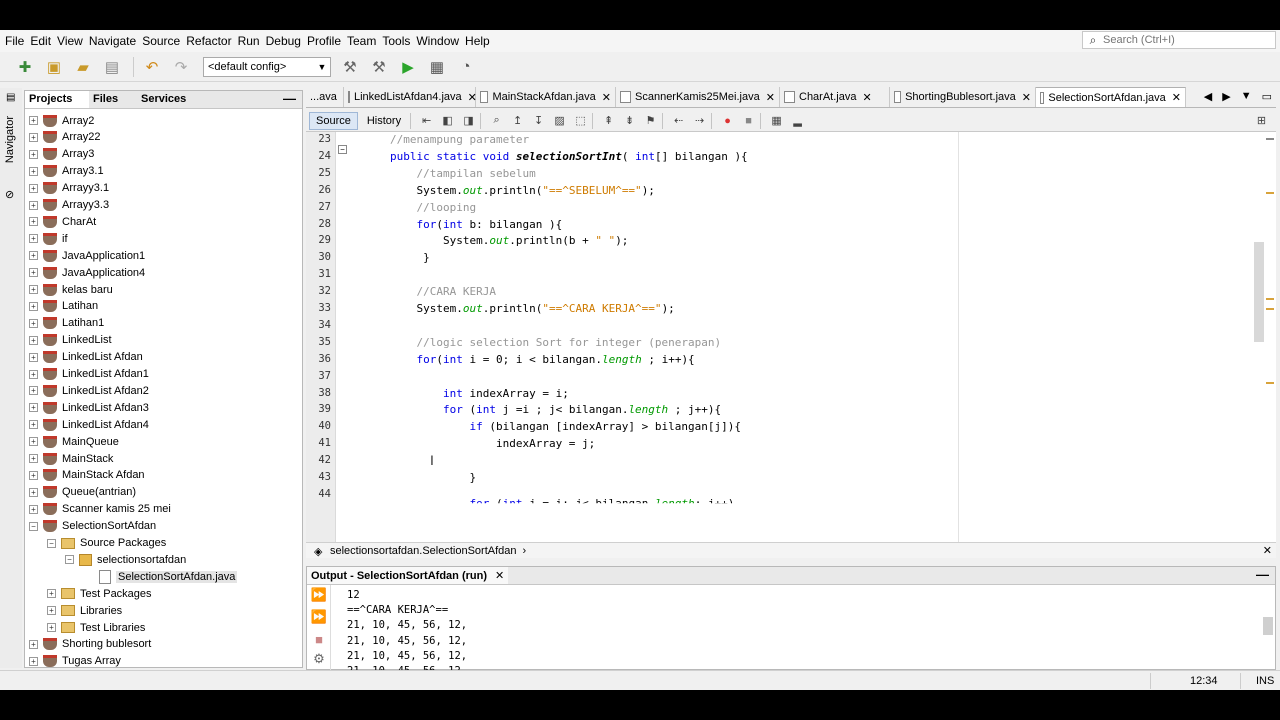 The height and width of the screenshot is (720, 1280). Describe the element at coordinates (83, 67) in the screenshot. I see `open-project-icon: ▰` at that location.